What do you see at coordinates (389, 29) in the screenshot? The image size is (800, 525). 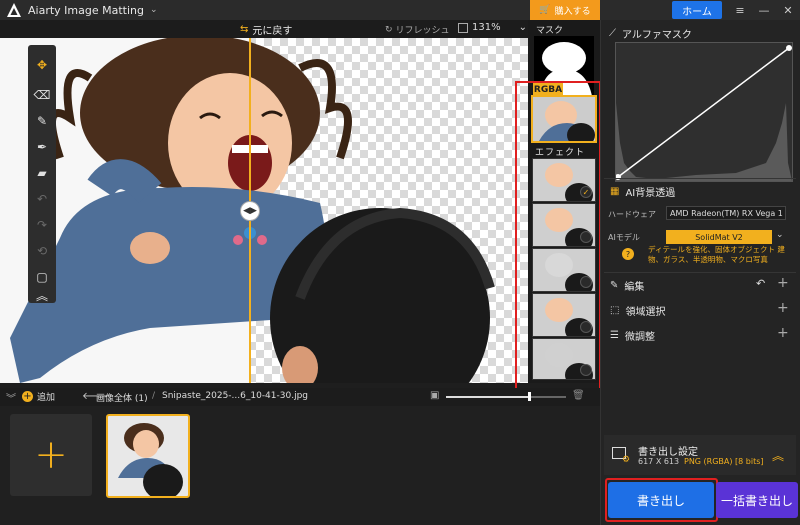 I see `refresh-icon: ↻` at bounding box center [389, 29].